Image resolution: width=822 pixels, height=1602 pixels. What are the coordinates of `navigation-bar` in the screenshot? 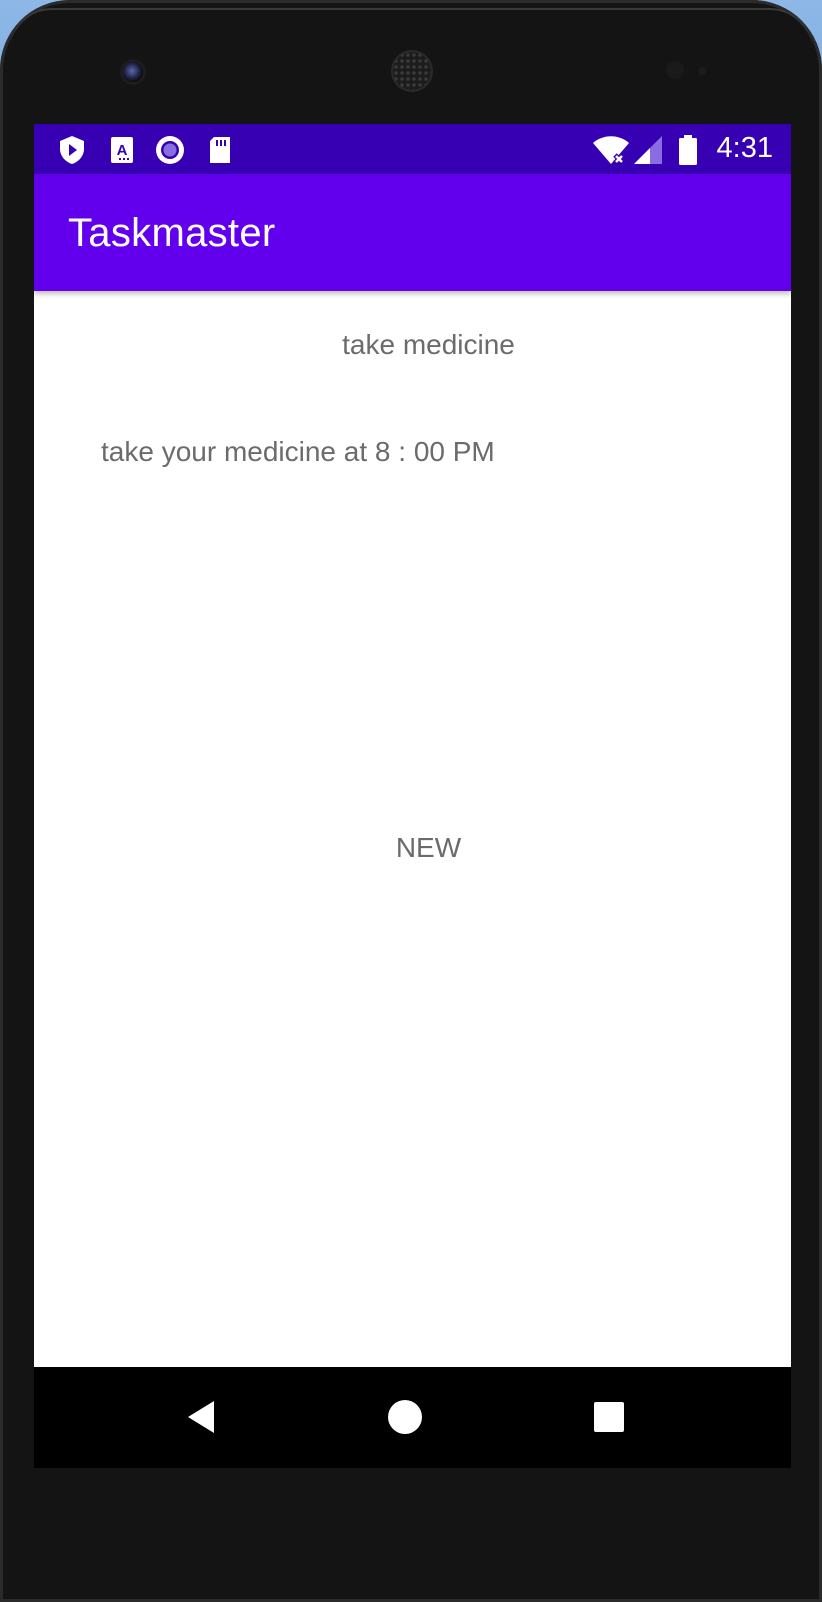 It's located at (412, 1417).